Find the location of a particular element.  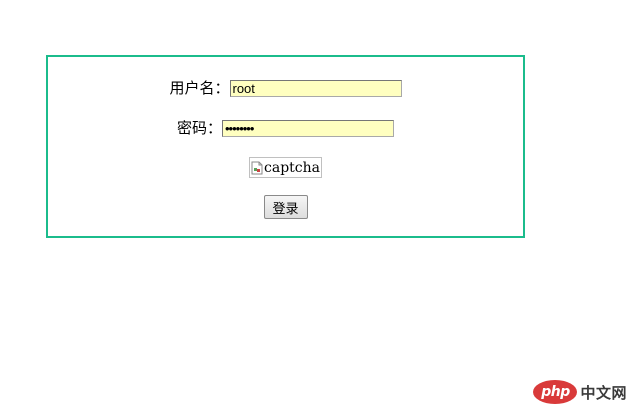

username-row: 用户名： root is located at coordinates (285, 88).